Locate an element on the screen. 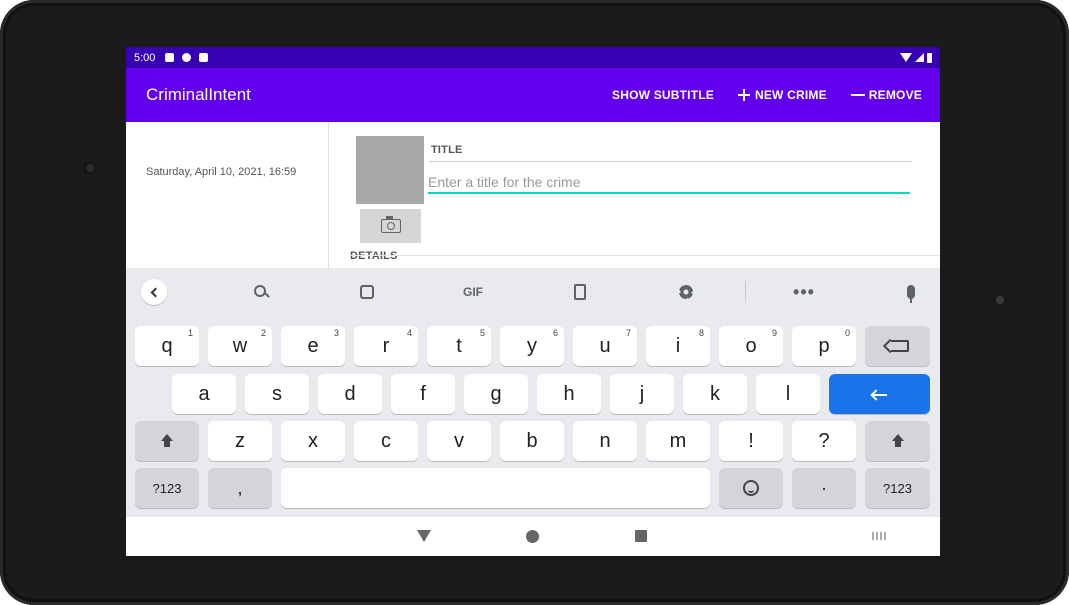 The width and height of the screenshot is (1069, 605). crime-detail: TITLE DETAILS is located at coordinates (635, 195).